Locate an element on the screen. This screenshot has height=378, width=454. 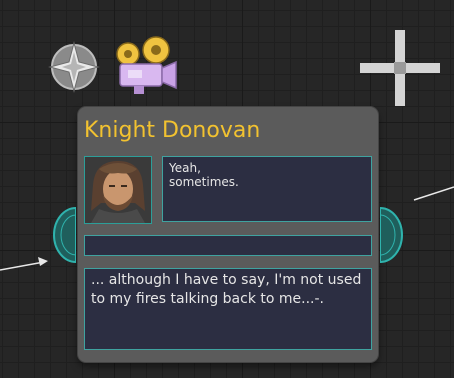
move-cross-icon is located at coordinates (400, 68).